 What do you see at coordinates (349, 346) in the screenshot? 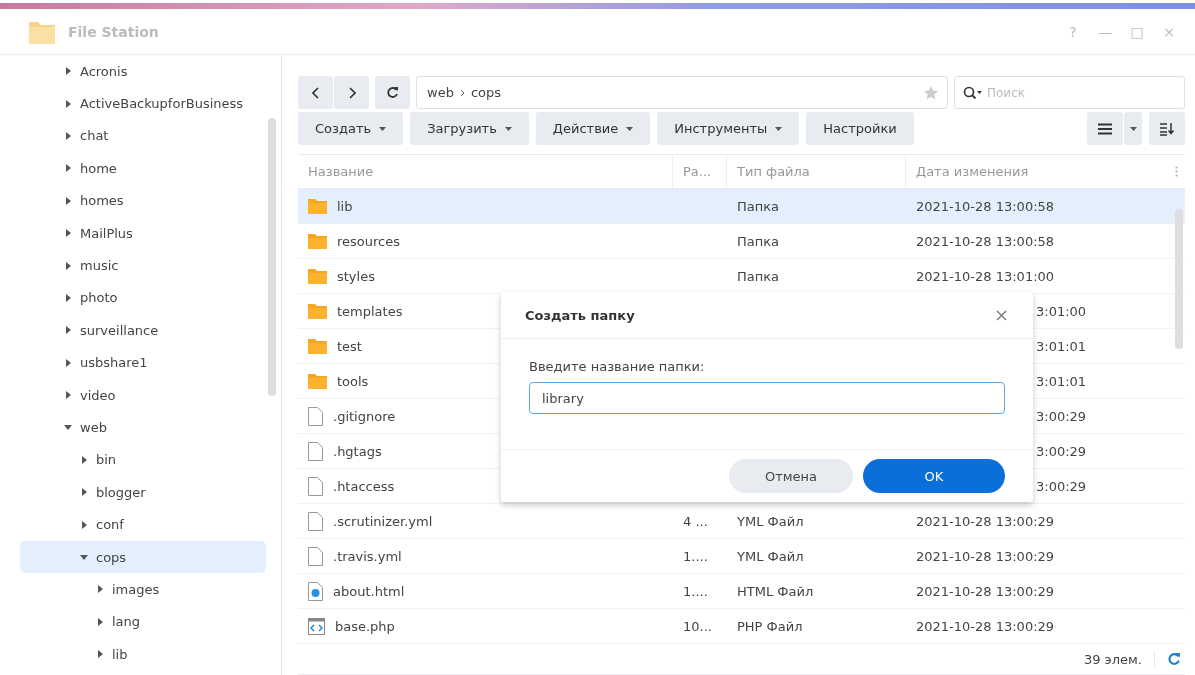
I see `file-name: test` at bounding box center [349, 346].